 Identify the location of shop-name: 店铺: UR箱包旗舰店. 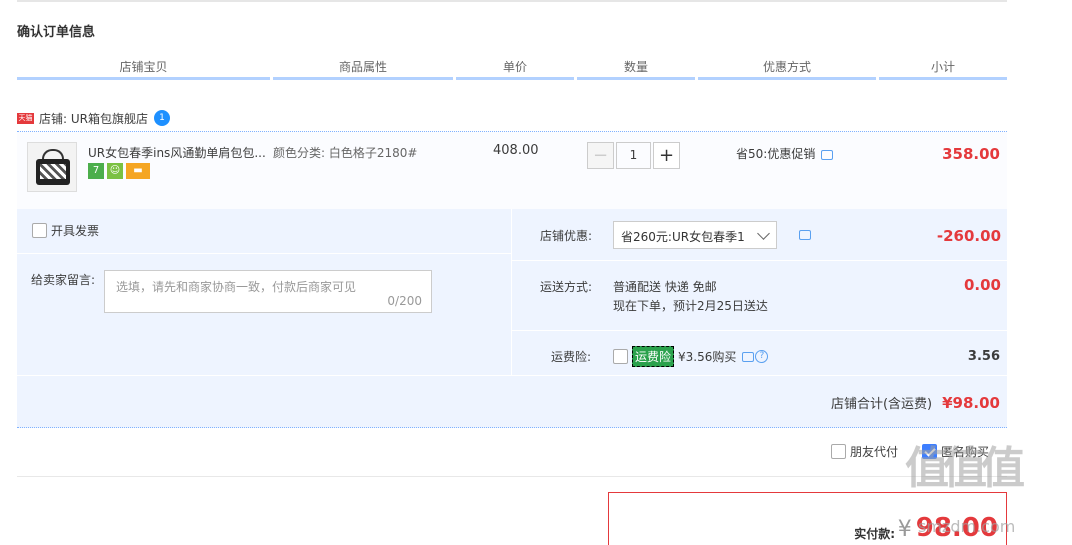
(93, 118).